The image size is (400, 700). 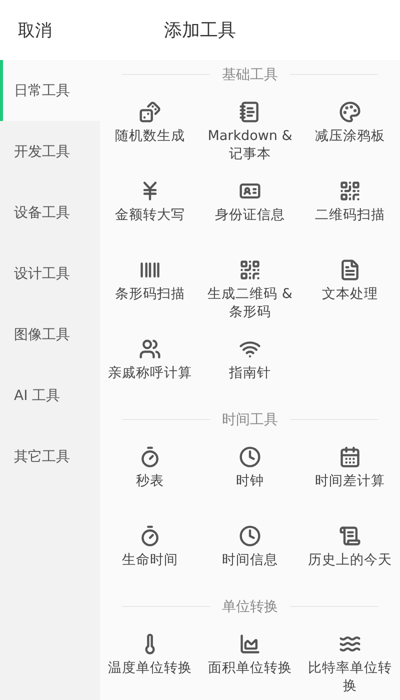 What do you see at coordinates (250, 473) in the screenshot?
I see `tool-button: 时钟` at bounding box center [250, 473].